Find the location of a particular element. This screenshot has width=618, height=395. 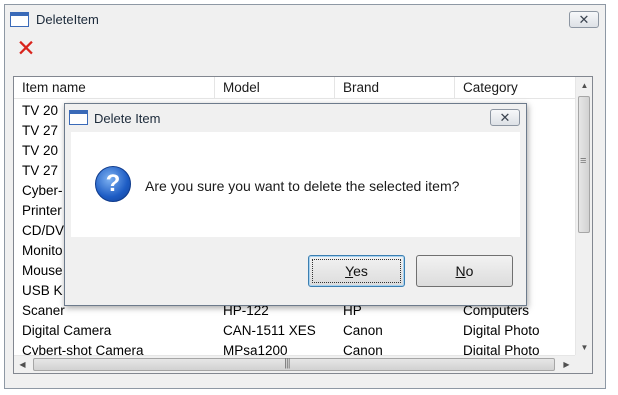

cell-model: CAN-1511 XES is located at coordinates (269, 330).